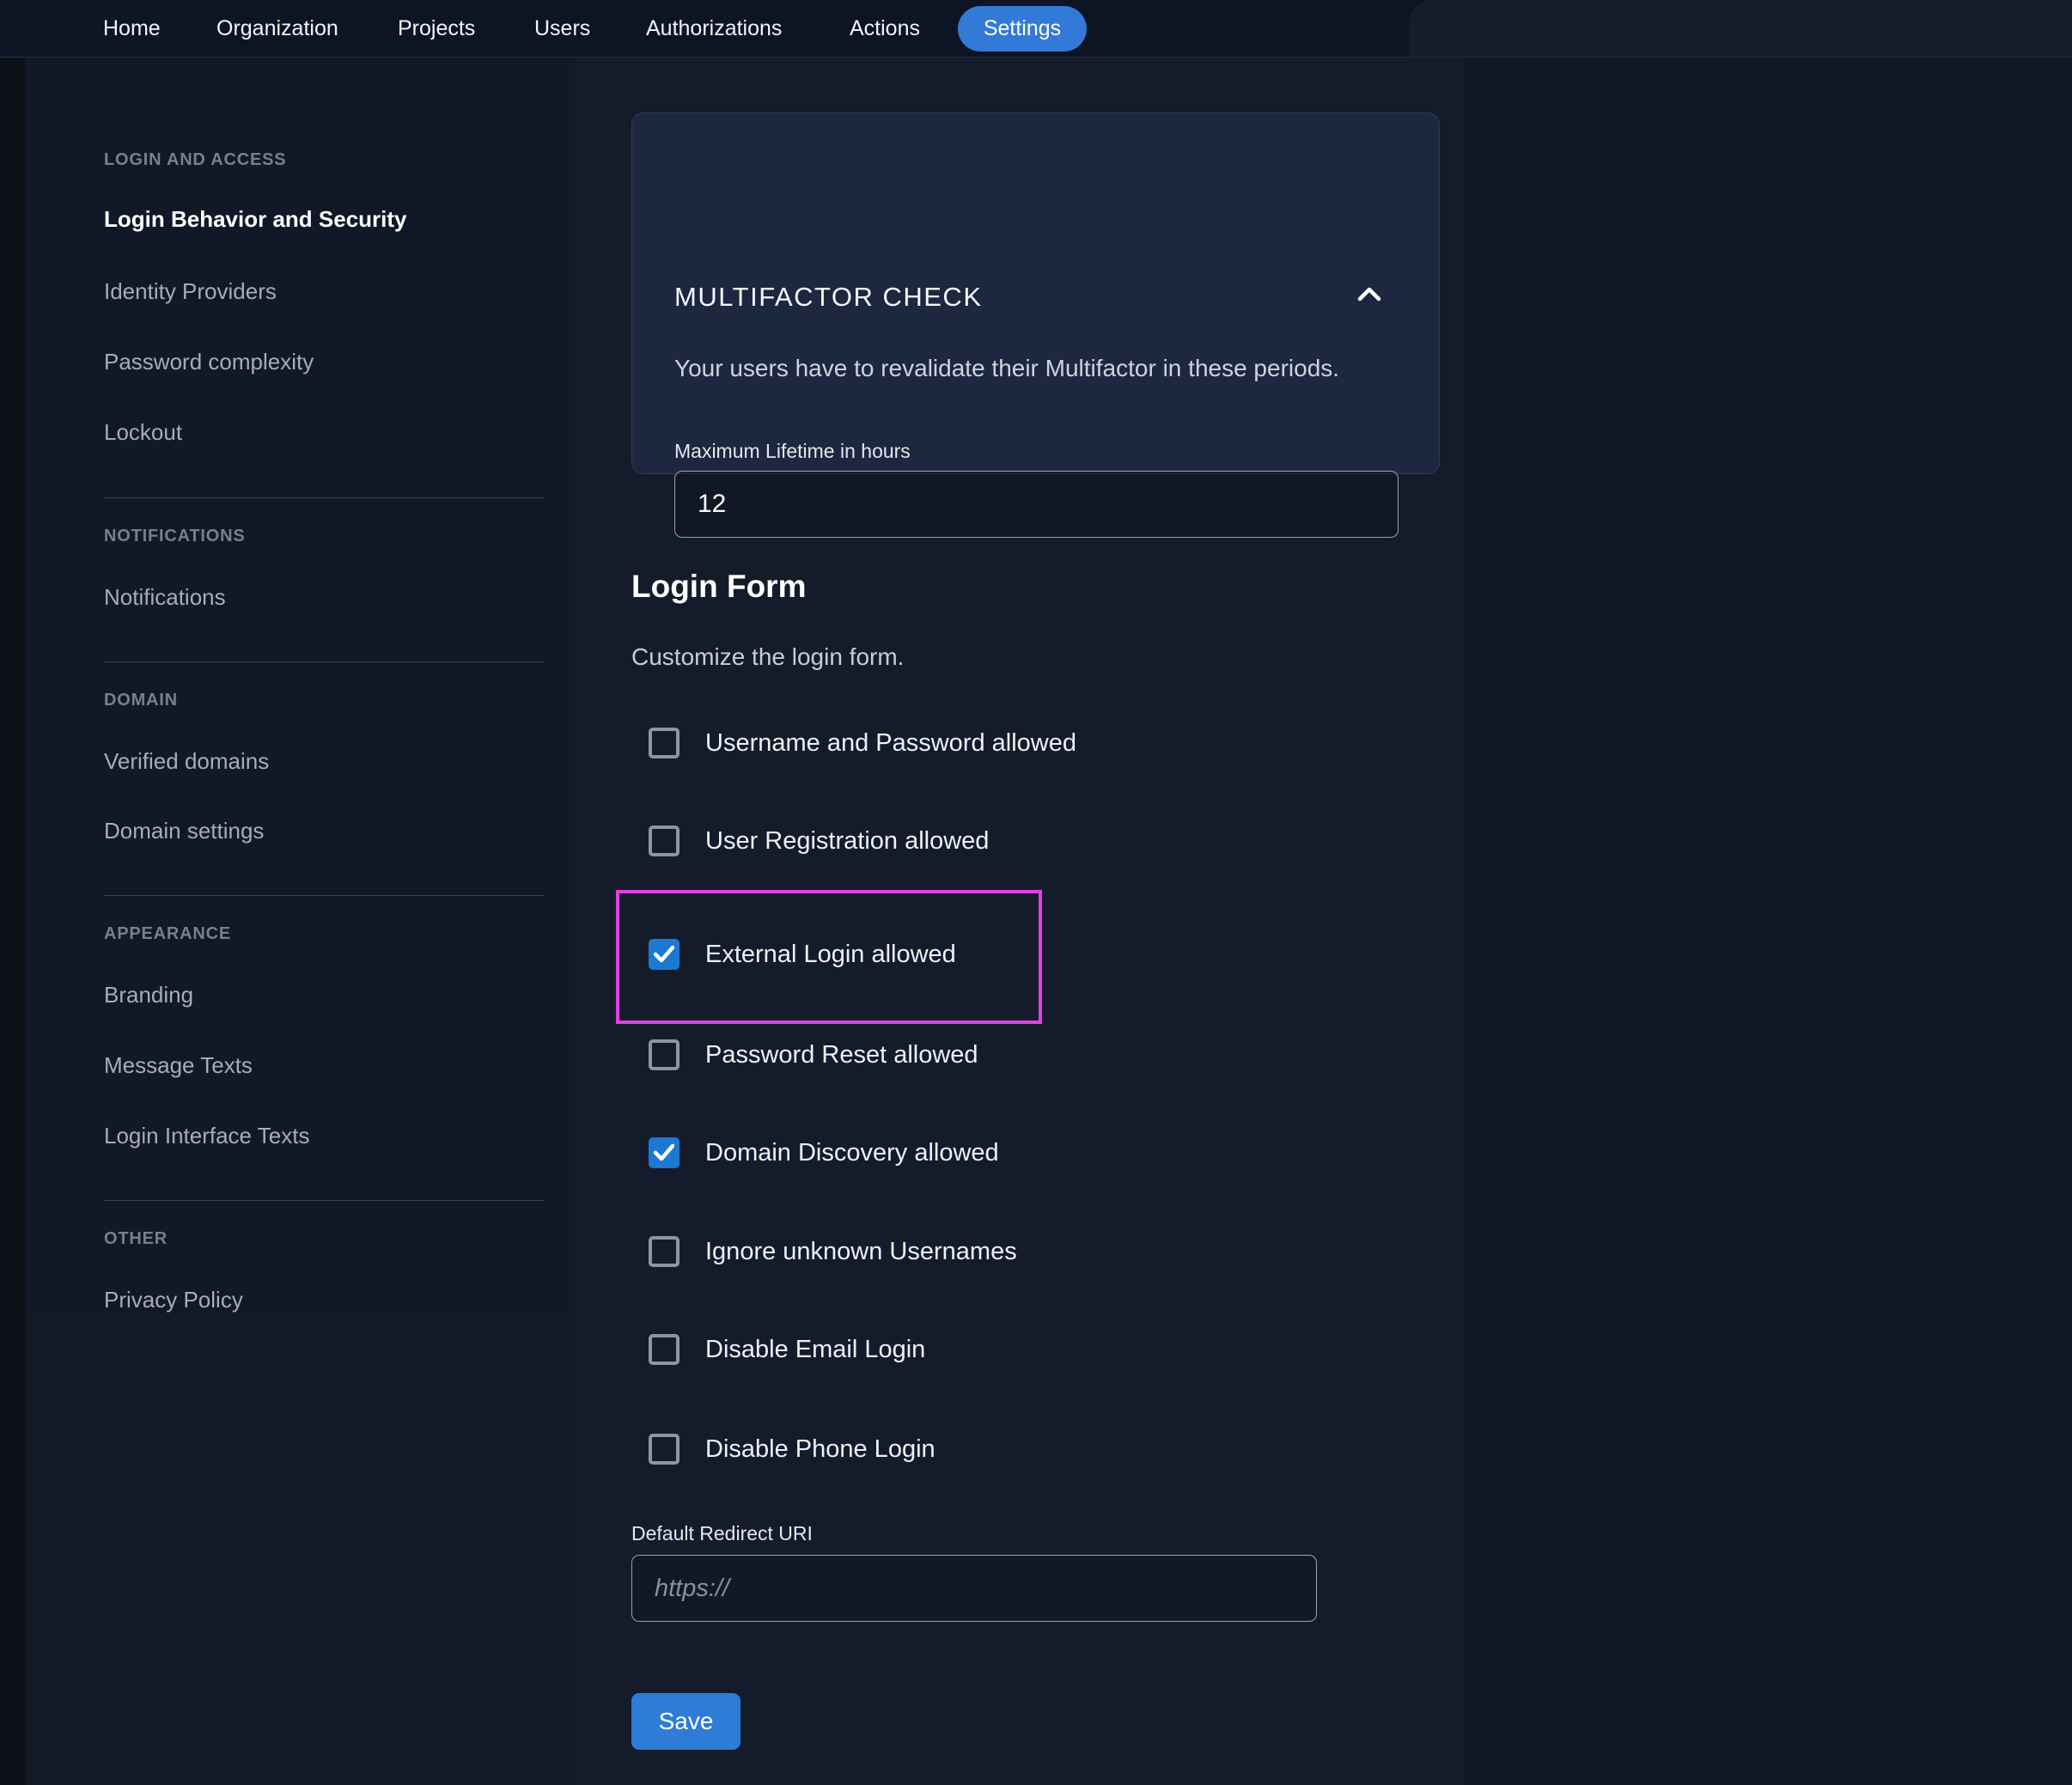  I want to click on nav-item-label: Users, so click(562, 28).